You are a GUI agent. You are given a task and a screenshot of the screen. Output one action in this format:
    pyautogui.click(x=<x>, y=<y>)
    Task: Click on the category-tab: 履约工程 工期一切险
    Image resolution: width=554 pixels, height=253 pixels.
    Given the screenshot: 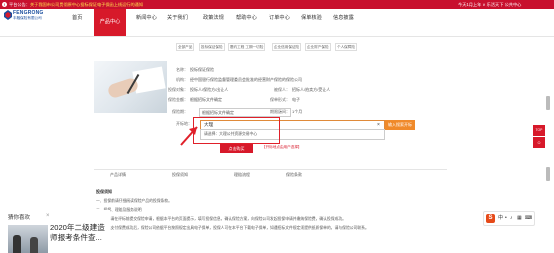 What is the action you would take?
    pyautogui.click(x=247, y=47)
    